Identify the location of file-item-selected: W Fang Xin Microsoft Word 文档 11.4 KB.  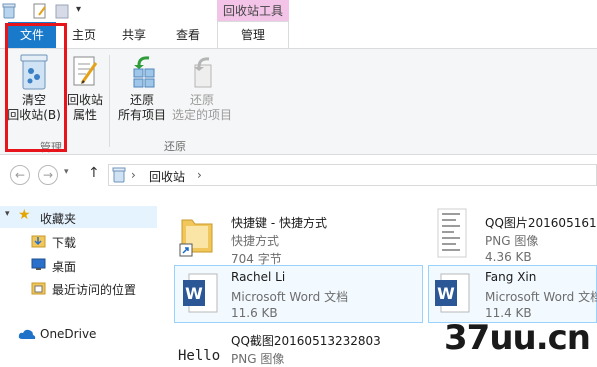
(512, 294).